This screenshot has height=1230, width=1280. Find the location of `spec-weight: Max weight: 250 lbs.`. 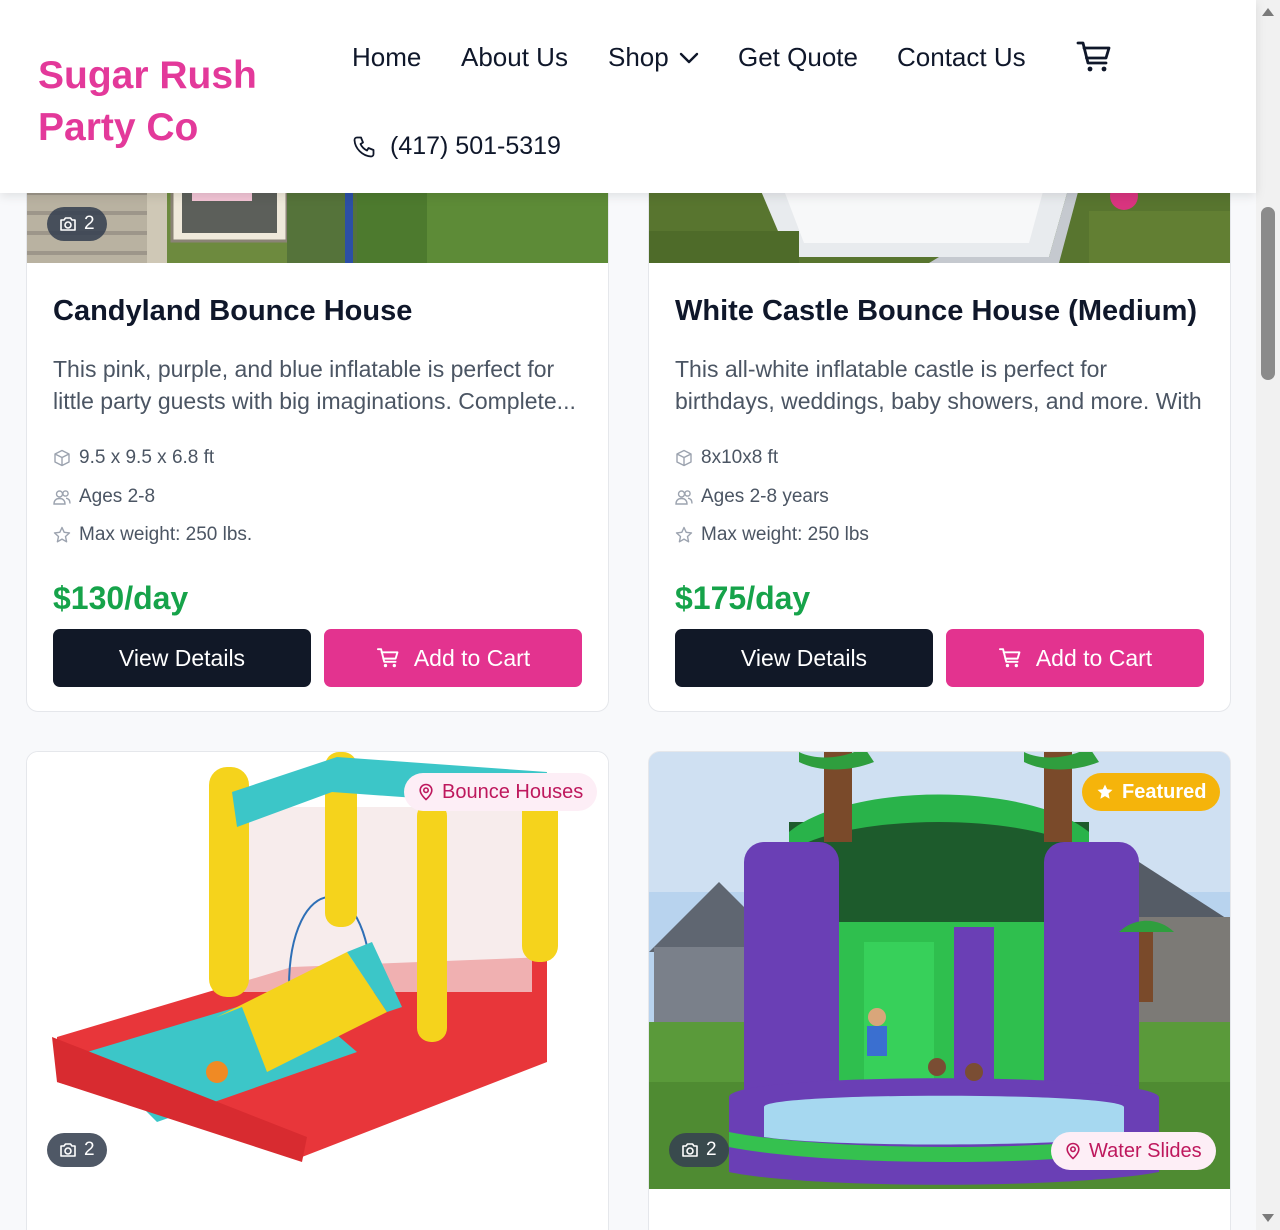

spec-weight: Max weight: 250 lbs. is located at coordinates (317, 535).